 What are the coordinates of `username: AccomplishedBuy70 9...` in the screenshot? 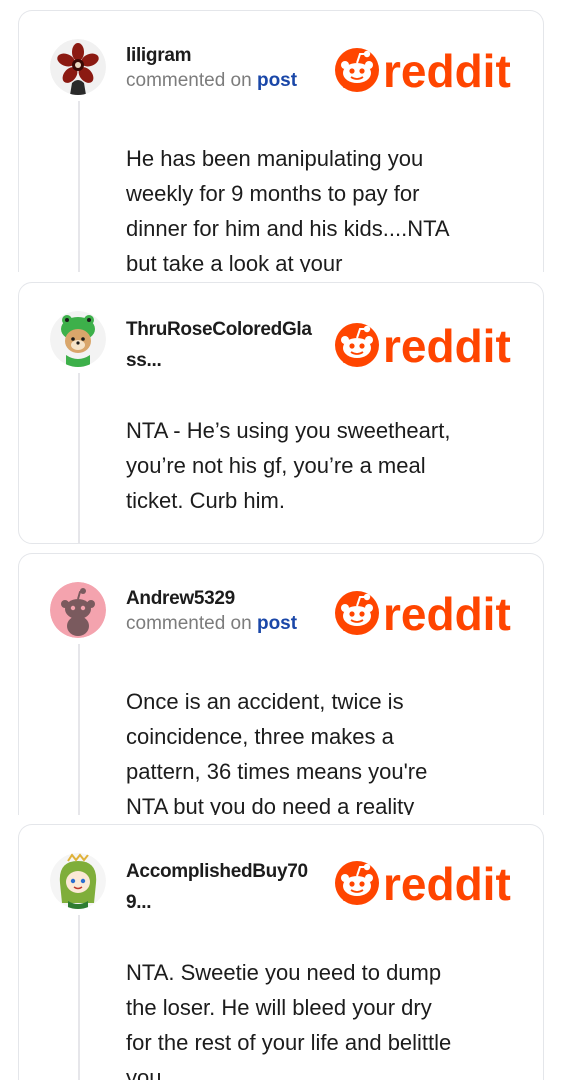 It's located at (226, 887).